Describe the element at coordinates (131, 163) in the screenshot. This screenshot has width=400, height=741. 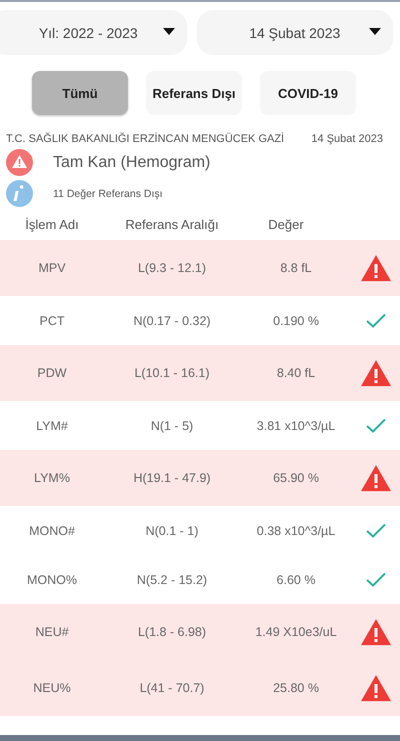
I see `test-title: Tam Kan (Hemogram)` at that location.